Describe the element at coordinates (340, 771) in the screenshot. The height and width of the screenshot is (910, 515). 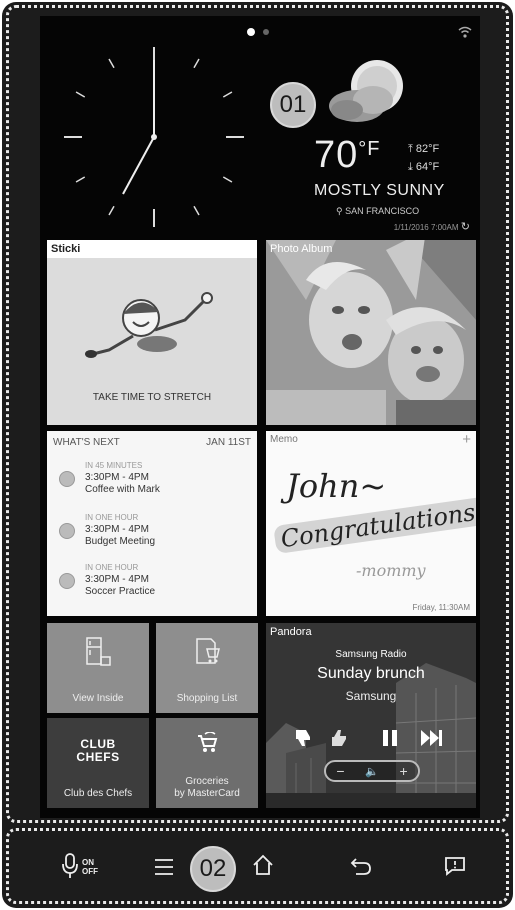
I see `volume-down-icon: −` at that location.